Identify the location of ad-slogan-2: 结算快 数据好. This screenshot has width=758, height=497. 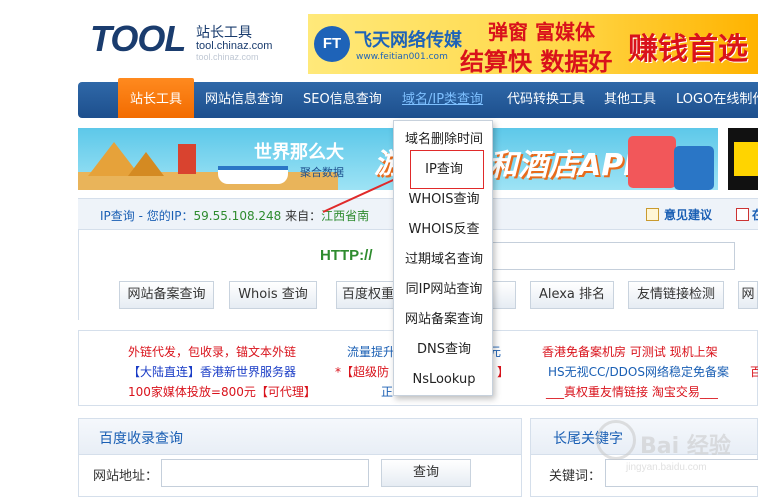
(536, 61).